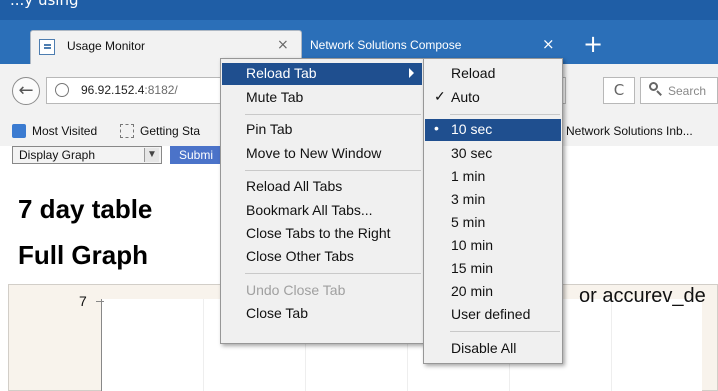  What do you see at coordinates (83, 255) in the screenshot?
I see `heading-full-graph: Full Graph` at bounding box center [83, 255].